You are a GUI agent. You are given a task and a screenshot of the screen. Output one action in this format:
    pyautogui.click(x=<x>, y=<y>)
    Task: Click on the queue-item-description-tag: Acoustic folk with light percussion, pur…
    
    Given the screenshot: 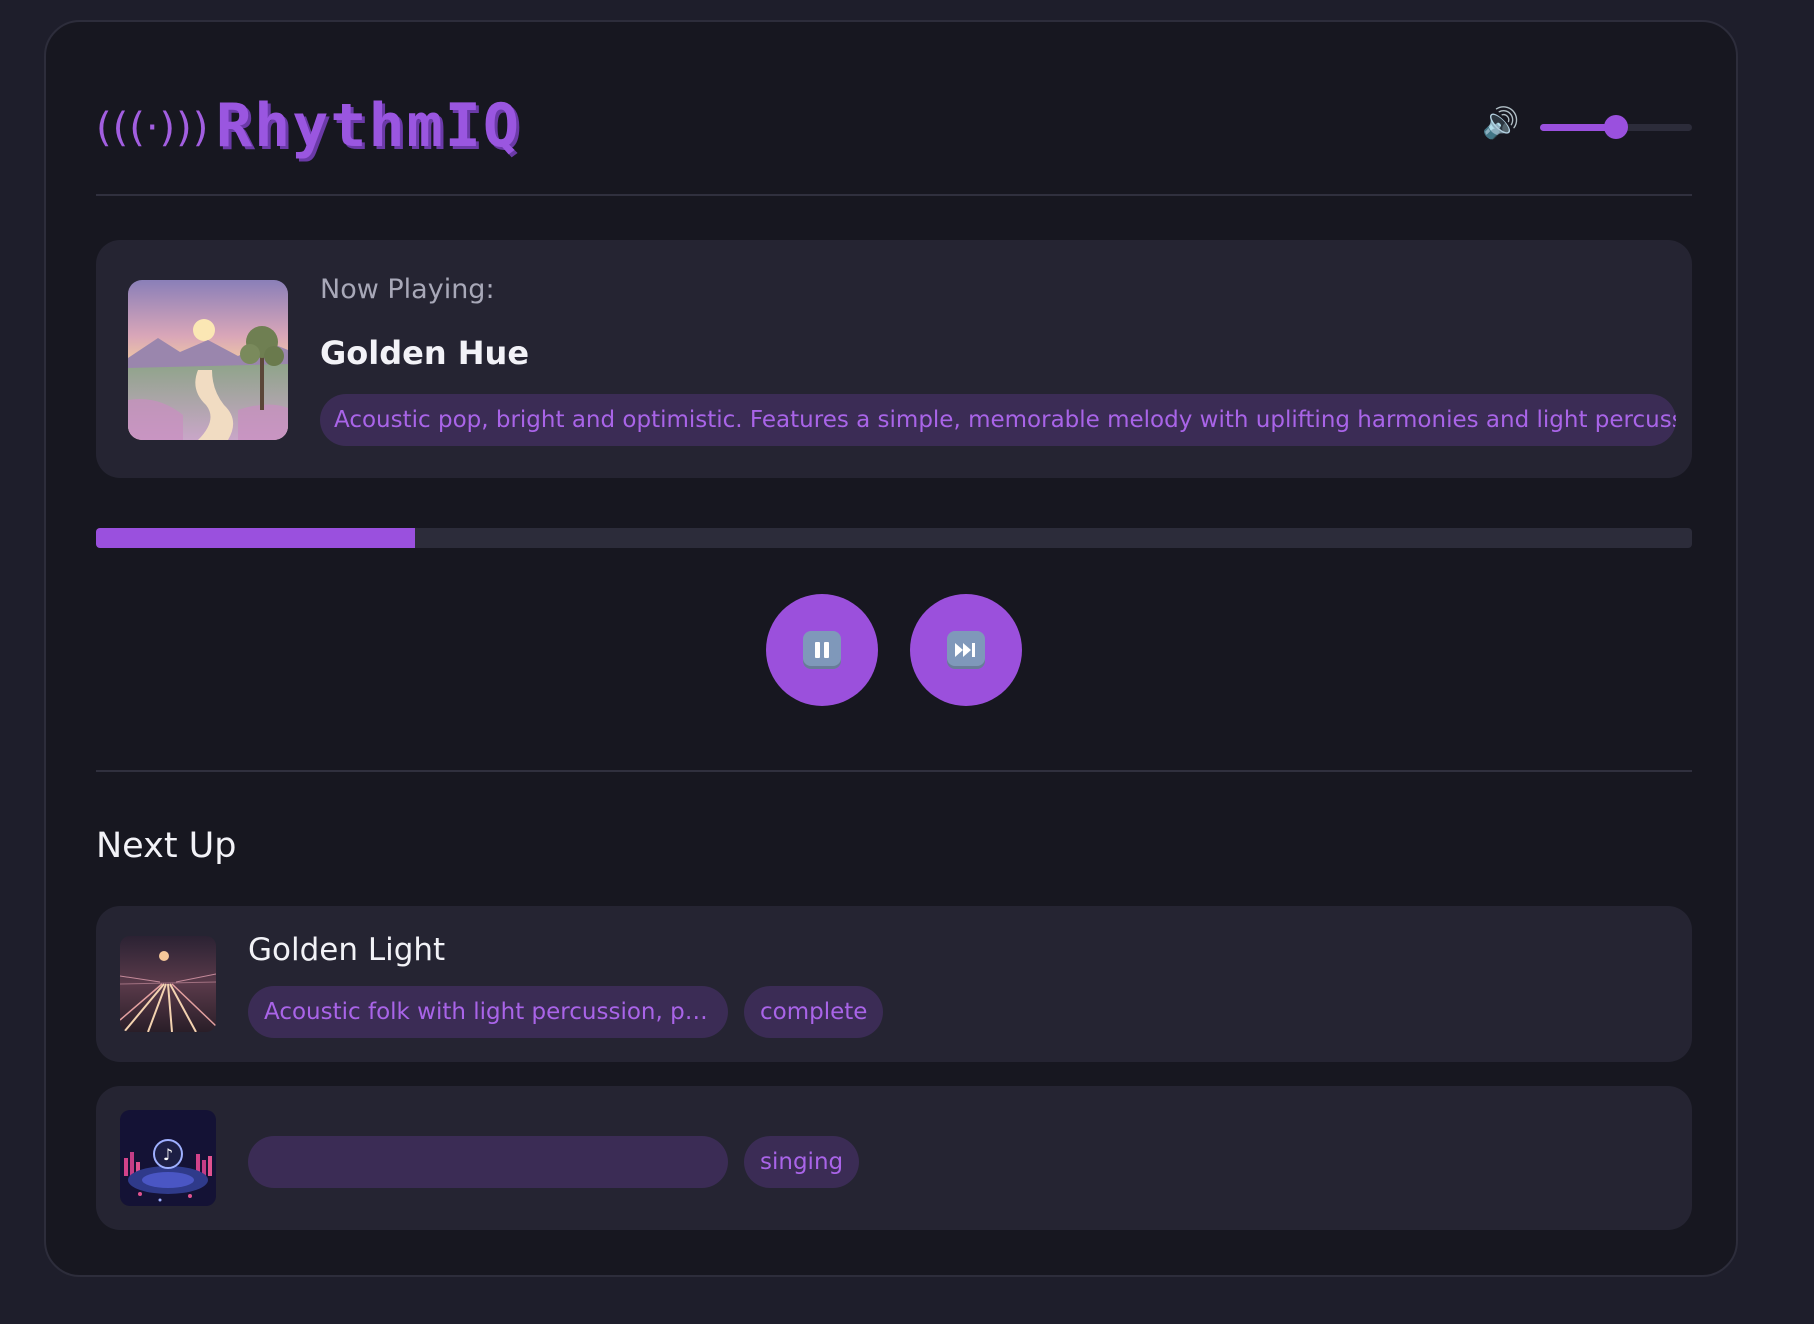 What is the action you would take?
    pyautogui.click(x=488, y=1012)
    